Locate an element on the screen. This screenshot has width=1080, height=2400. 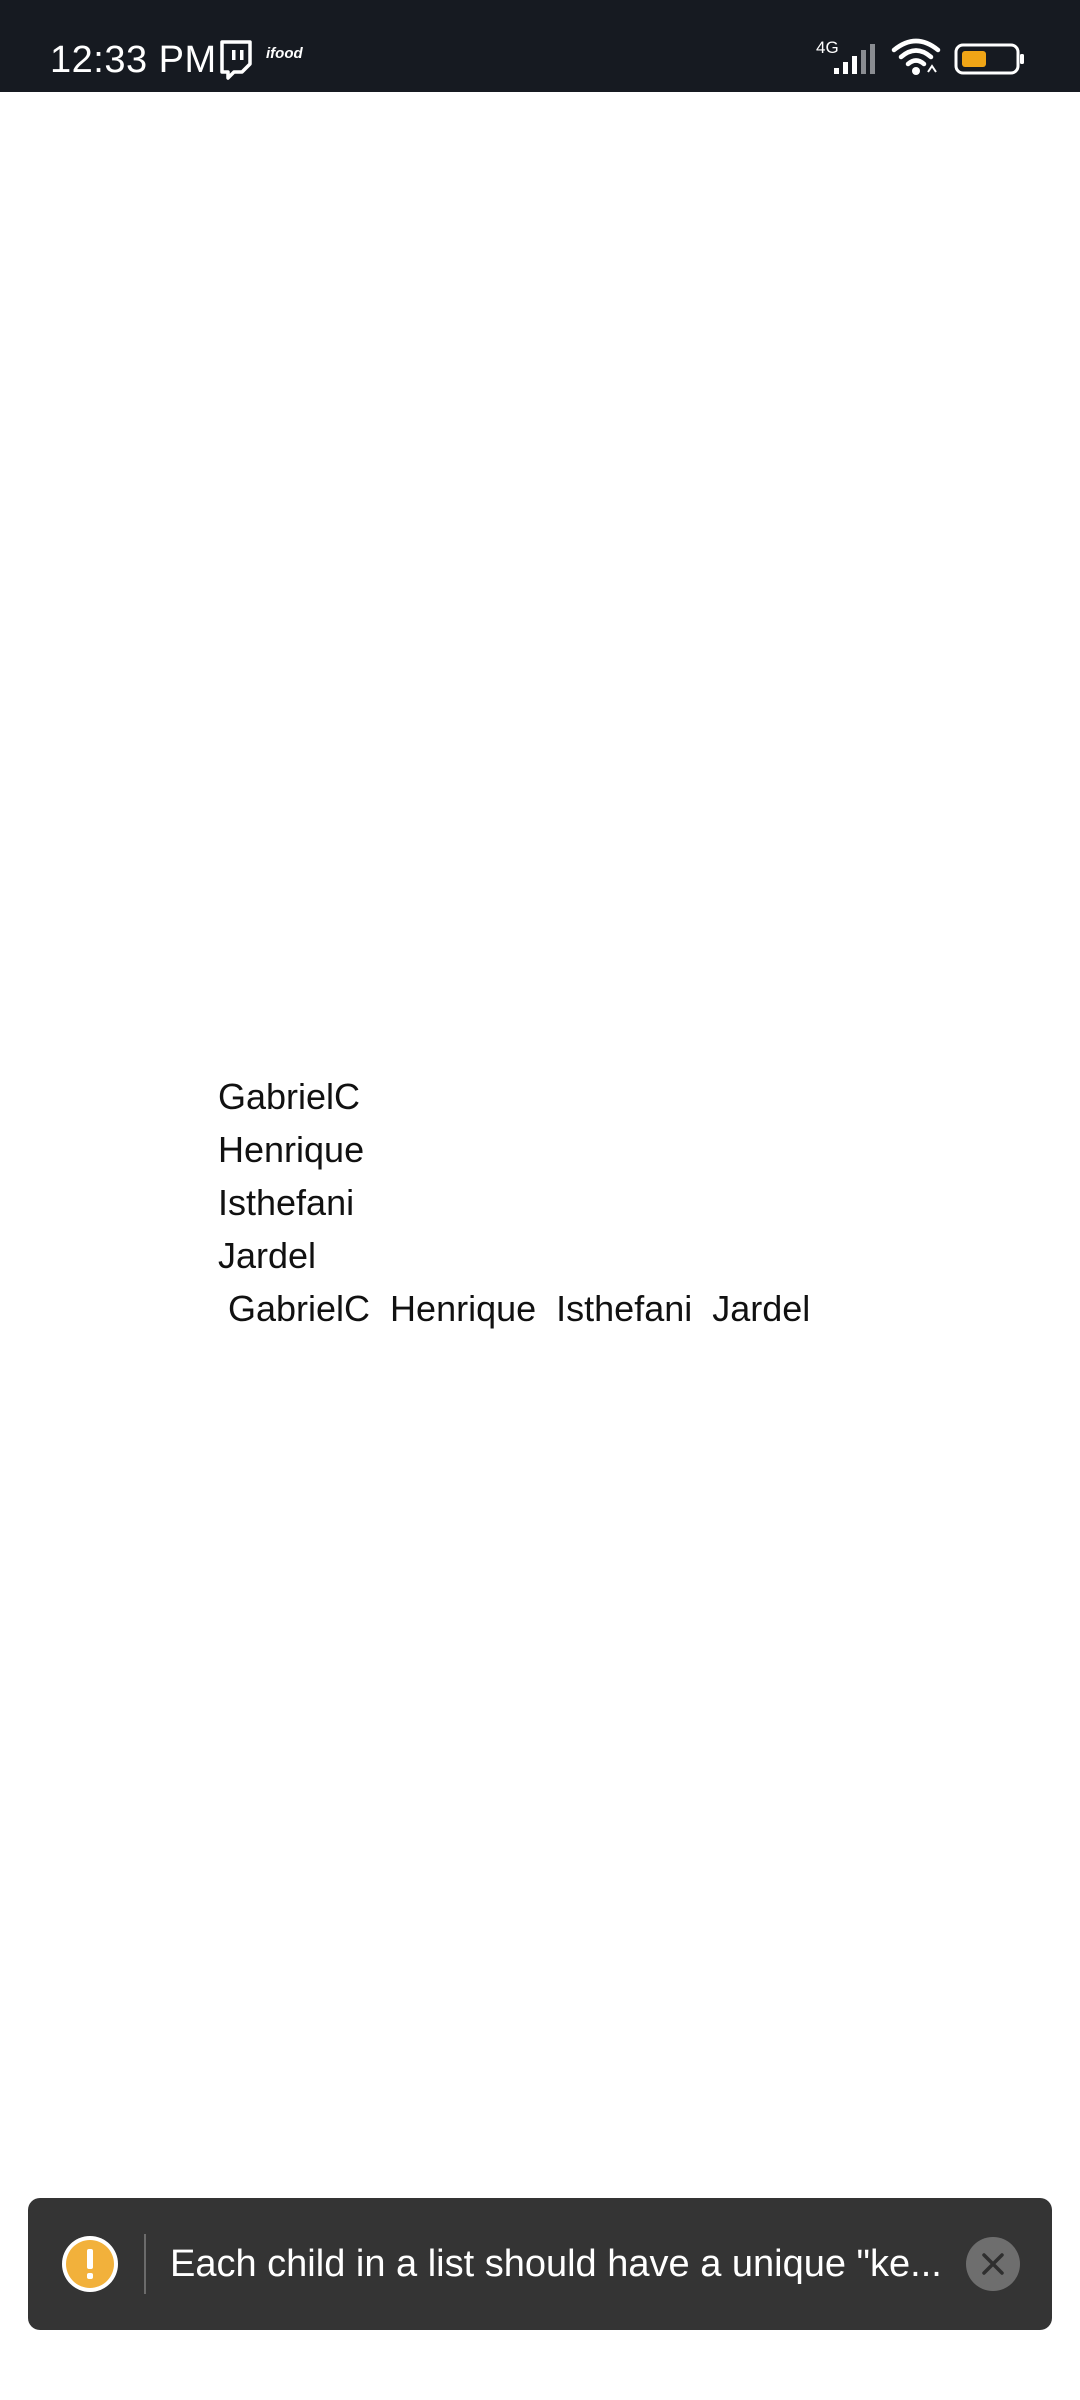
name-list: GabrielC Henrique Isthefani Jardel is located at coordinates (618, 1176).